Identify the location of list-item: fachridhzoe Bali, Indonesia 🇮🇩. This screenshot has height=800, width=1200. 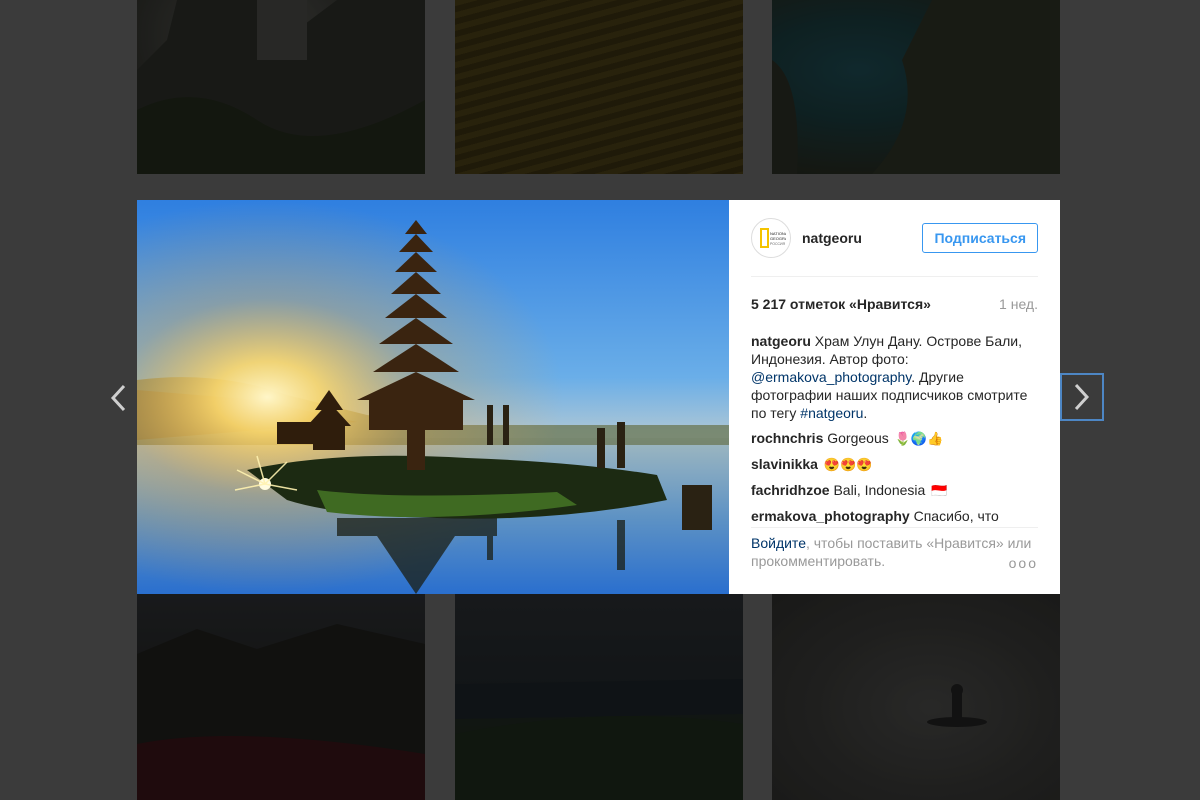
(894, 490).